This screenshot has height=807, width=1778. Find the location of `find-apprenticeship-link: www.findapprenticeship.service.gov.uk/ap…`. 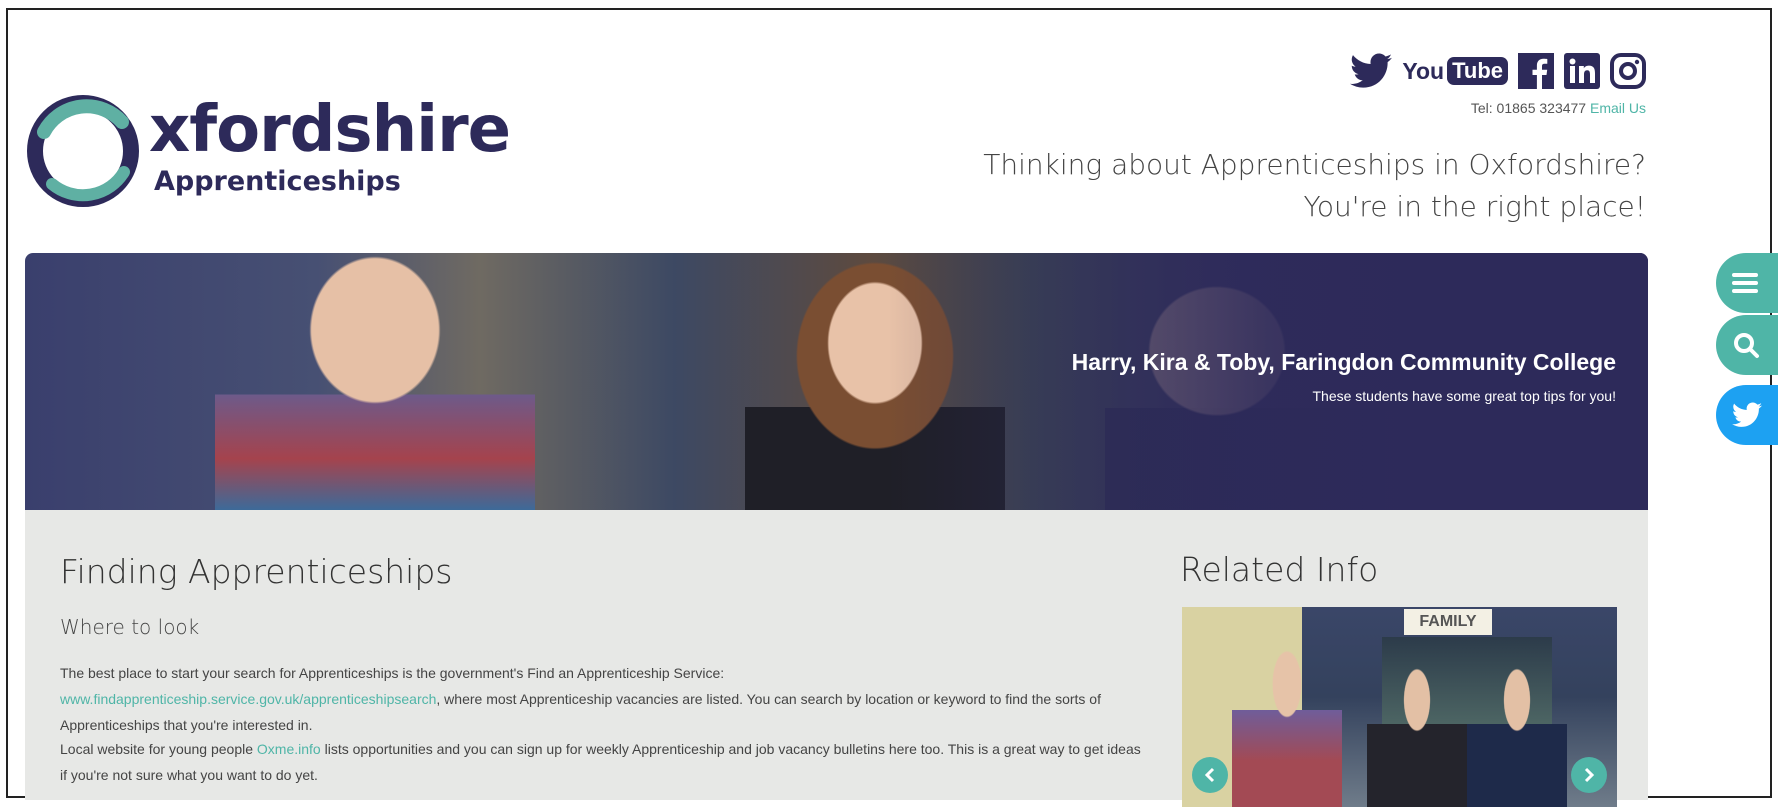

find-apprenticeship-link: www.findapprenticeship.service.gov.uk/ap… is located at coordinates (248, 699).